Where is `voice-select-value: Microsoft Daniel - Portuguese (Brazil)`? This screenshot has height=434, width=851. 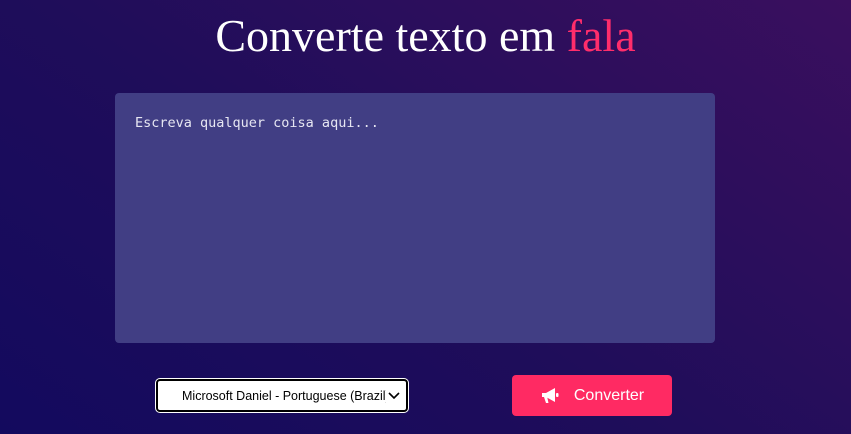
voice-select-value: Microsoft Daniel - Portuguese (Brazil) is located at coordinates (284, 395).